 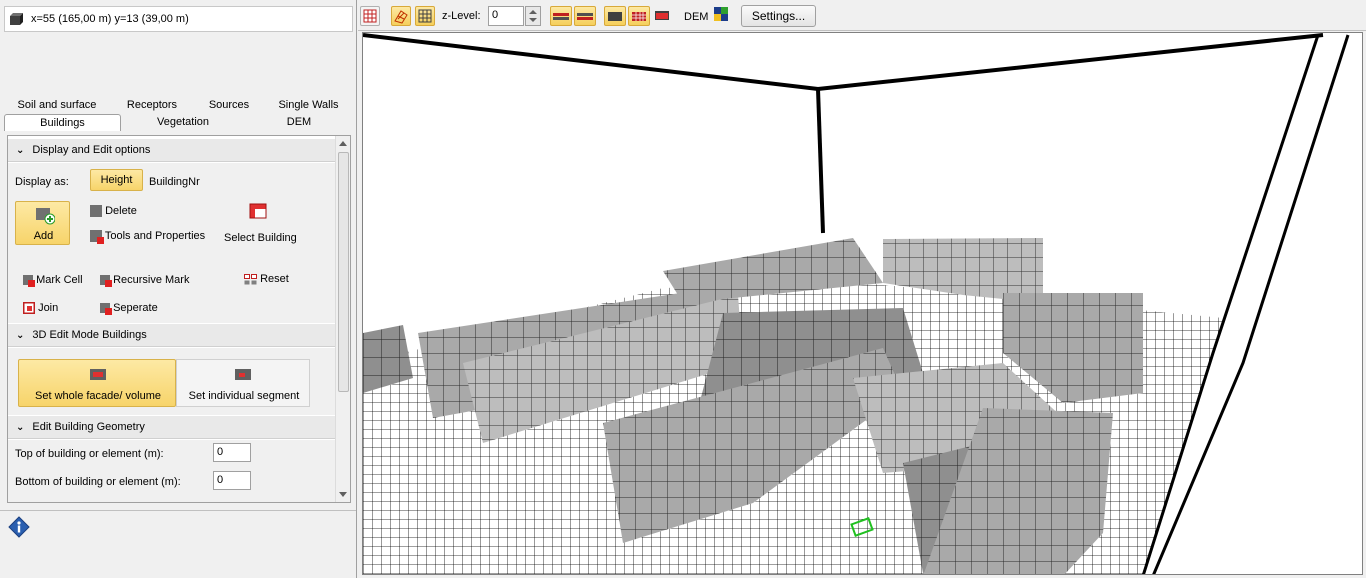 What do you see at coordinates (274, 279) in the screenshot?
I see `reset-label: Reset` at bounding box center [274, 279].